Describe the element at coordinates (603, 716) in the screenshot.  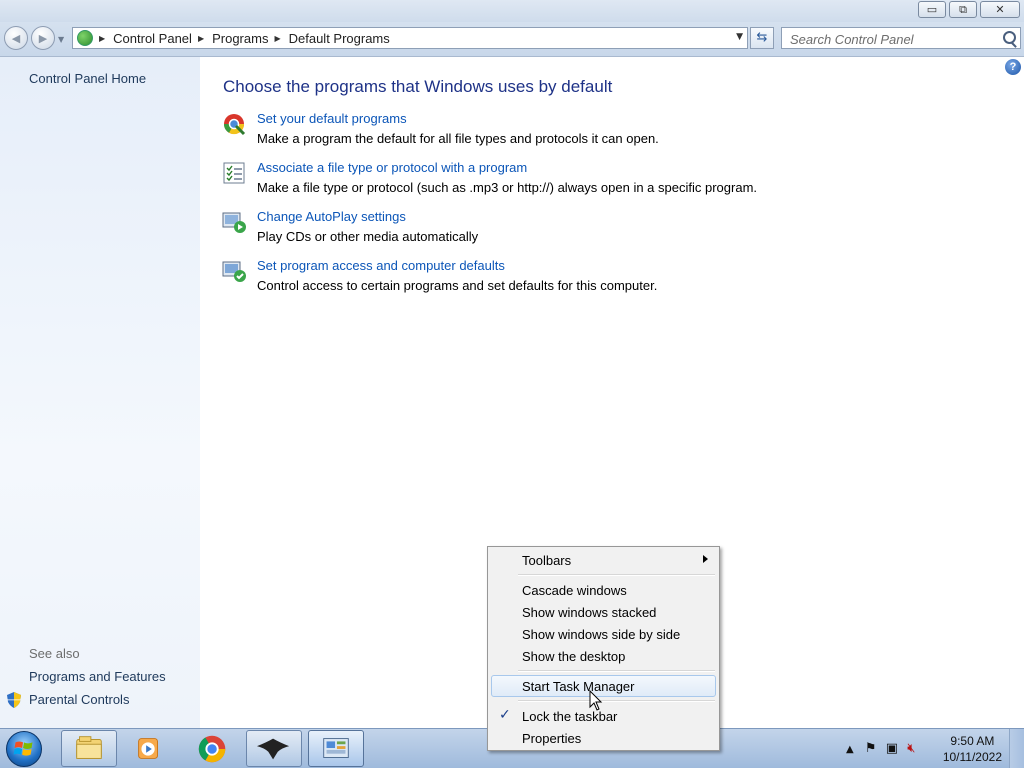
I see `menu-item-lock-the-taskbar: ✓ Lock the taskbar` at that location.